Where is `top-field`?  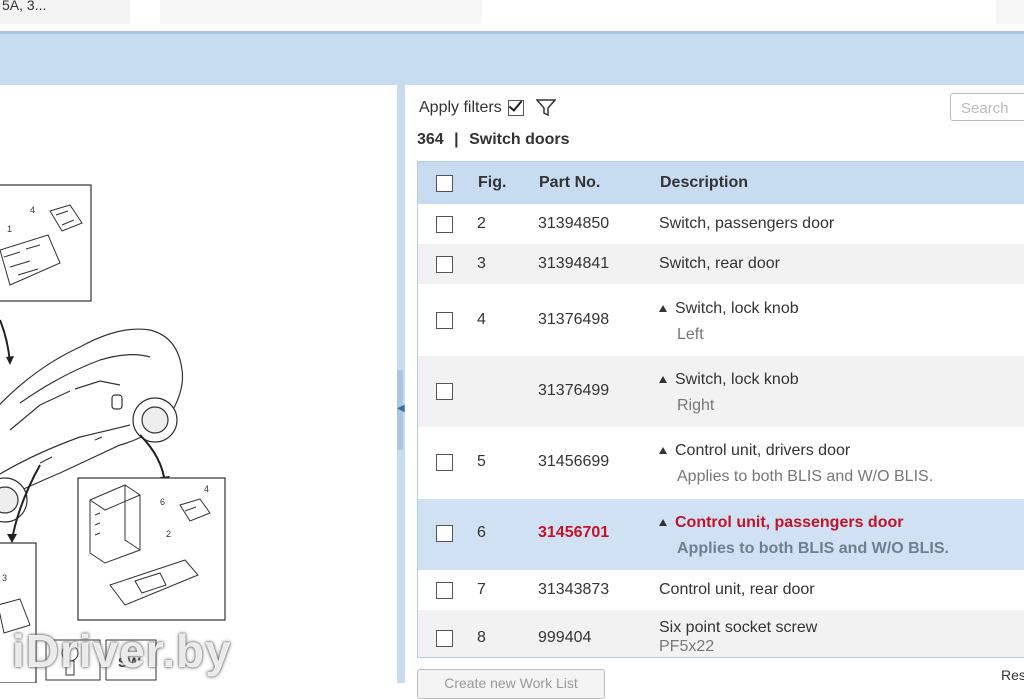
top-field is located at coordinates (321, 12).